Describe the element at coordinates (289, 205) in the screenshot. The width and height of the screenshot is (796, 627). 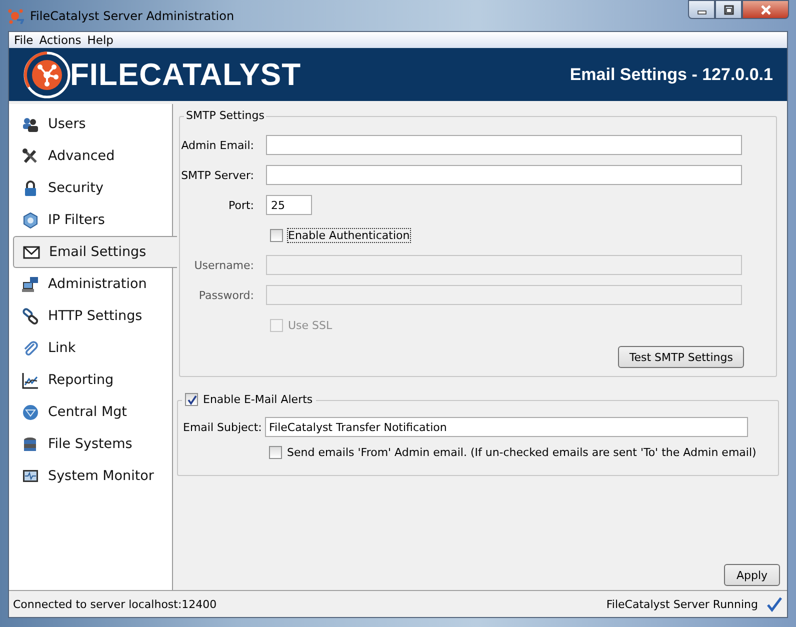
I see `input-field: 25` at that location.